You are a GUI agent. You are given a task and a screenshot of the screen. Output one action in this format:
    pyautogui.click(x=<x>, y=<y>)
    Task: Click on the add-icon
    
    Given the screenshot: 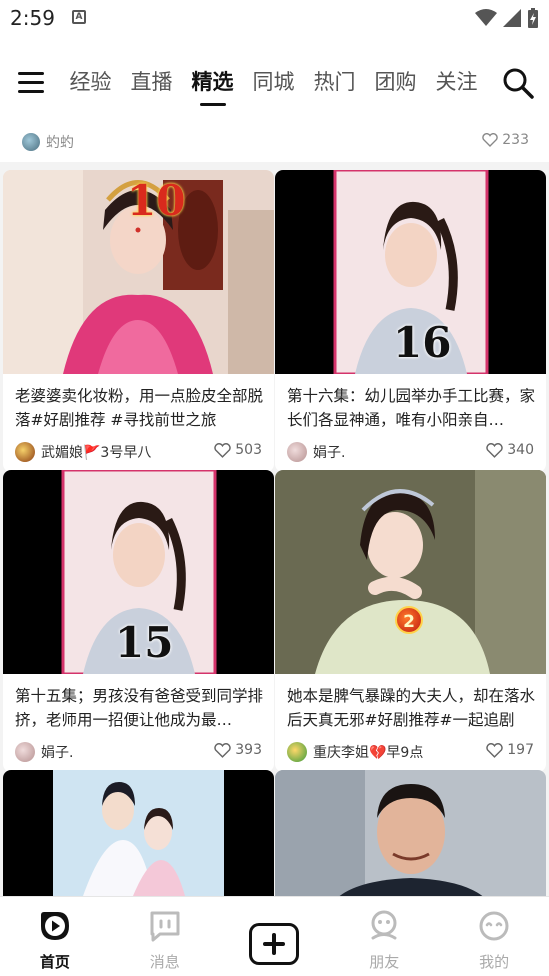 What is the action you would take?
    pyautogui.click(x=274, y=944)
    